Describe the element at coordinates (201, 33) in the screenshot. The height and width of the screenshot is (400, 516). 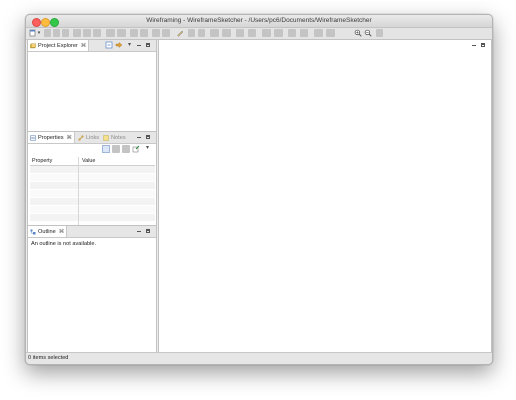
I see `ungroup-icon` at that location.